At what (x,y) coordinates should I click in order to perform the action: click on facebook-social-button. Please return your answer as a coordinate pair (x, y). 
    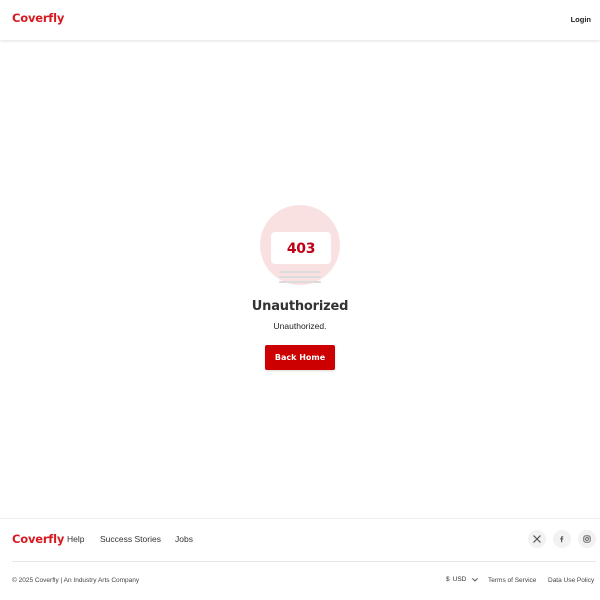
    Looking at the image, I should click on (562, 539).